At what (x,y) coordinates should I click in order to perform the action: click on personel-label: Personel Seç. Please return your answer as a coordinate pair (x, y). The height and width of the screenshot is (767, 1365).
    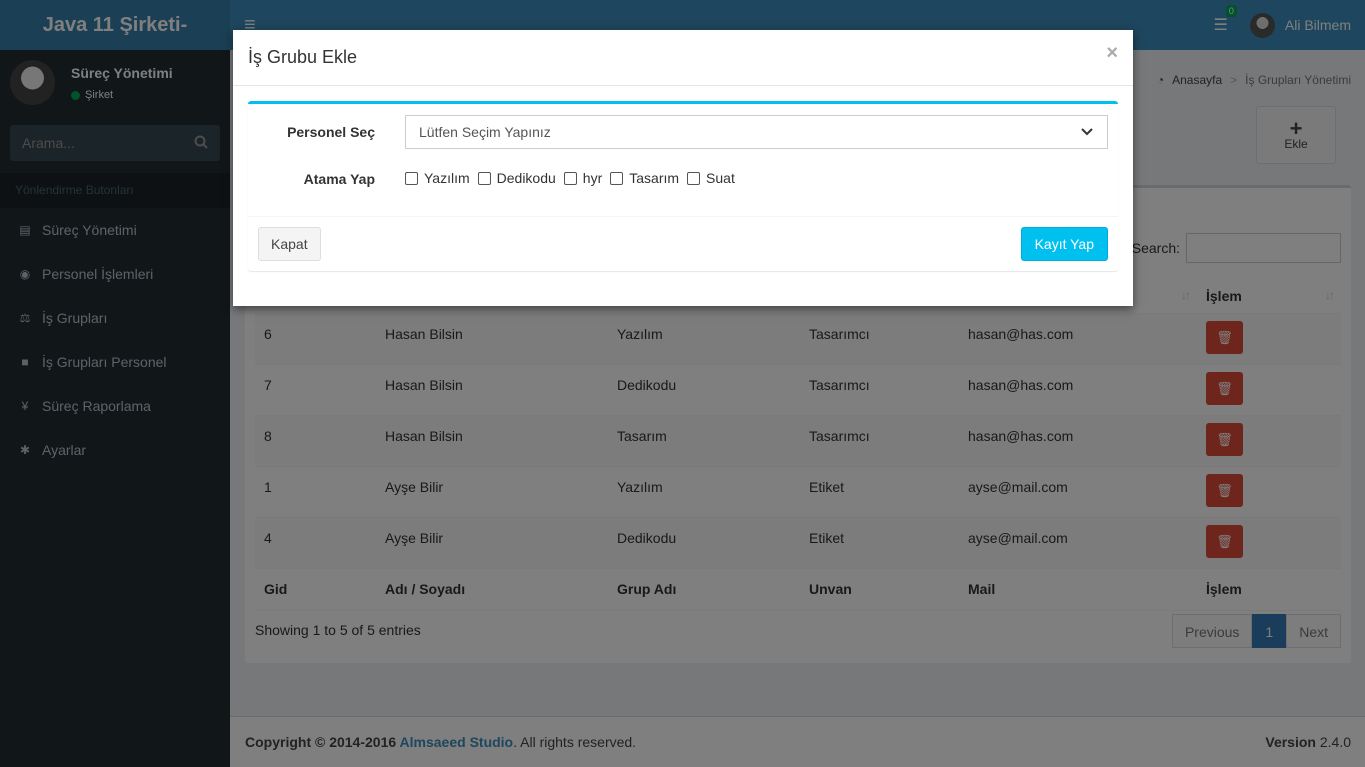
    Looking at the image, I should click on (331, 132).